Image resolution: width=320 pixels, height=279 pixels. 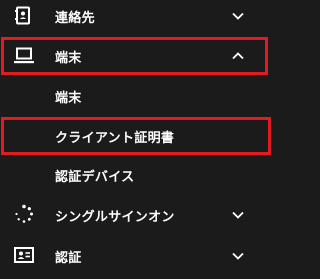 What do you see at coordinates (24, 15) in the screenshot?
I see `contact-book-icon` at bounding box center [24, 15].